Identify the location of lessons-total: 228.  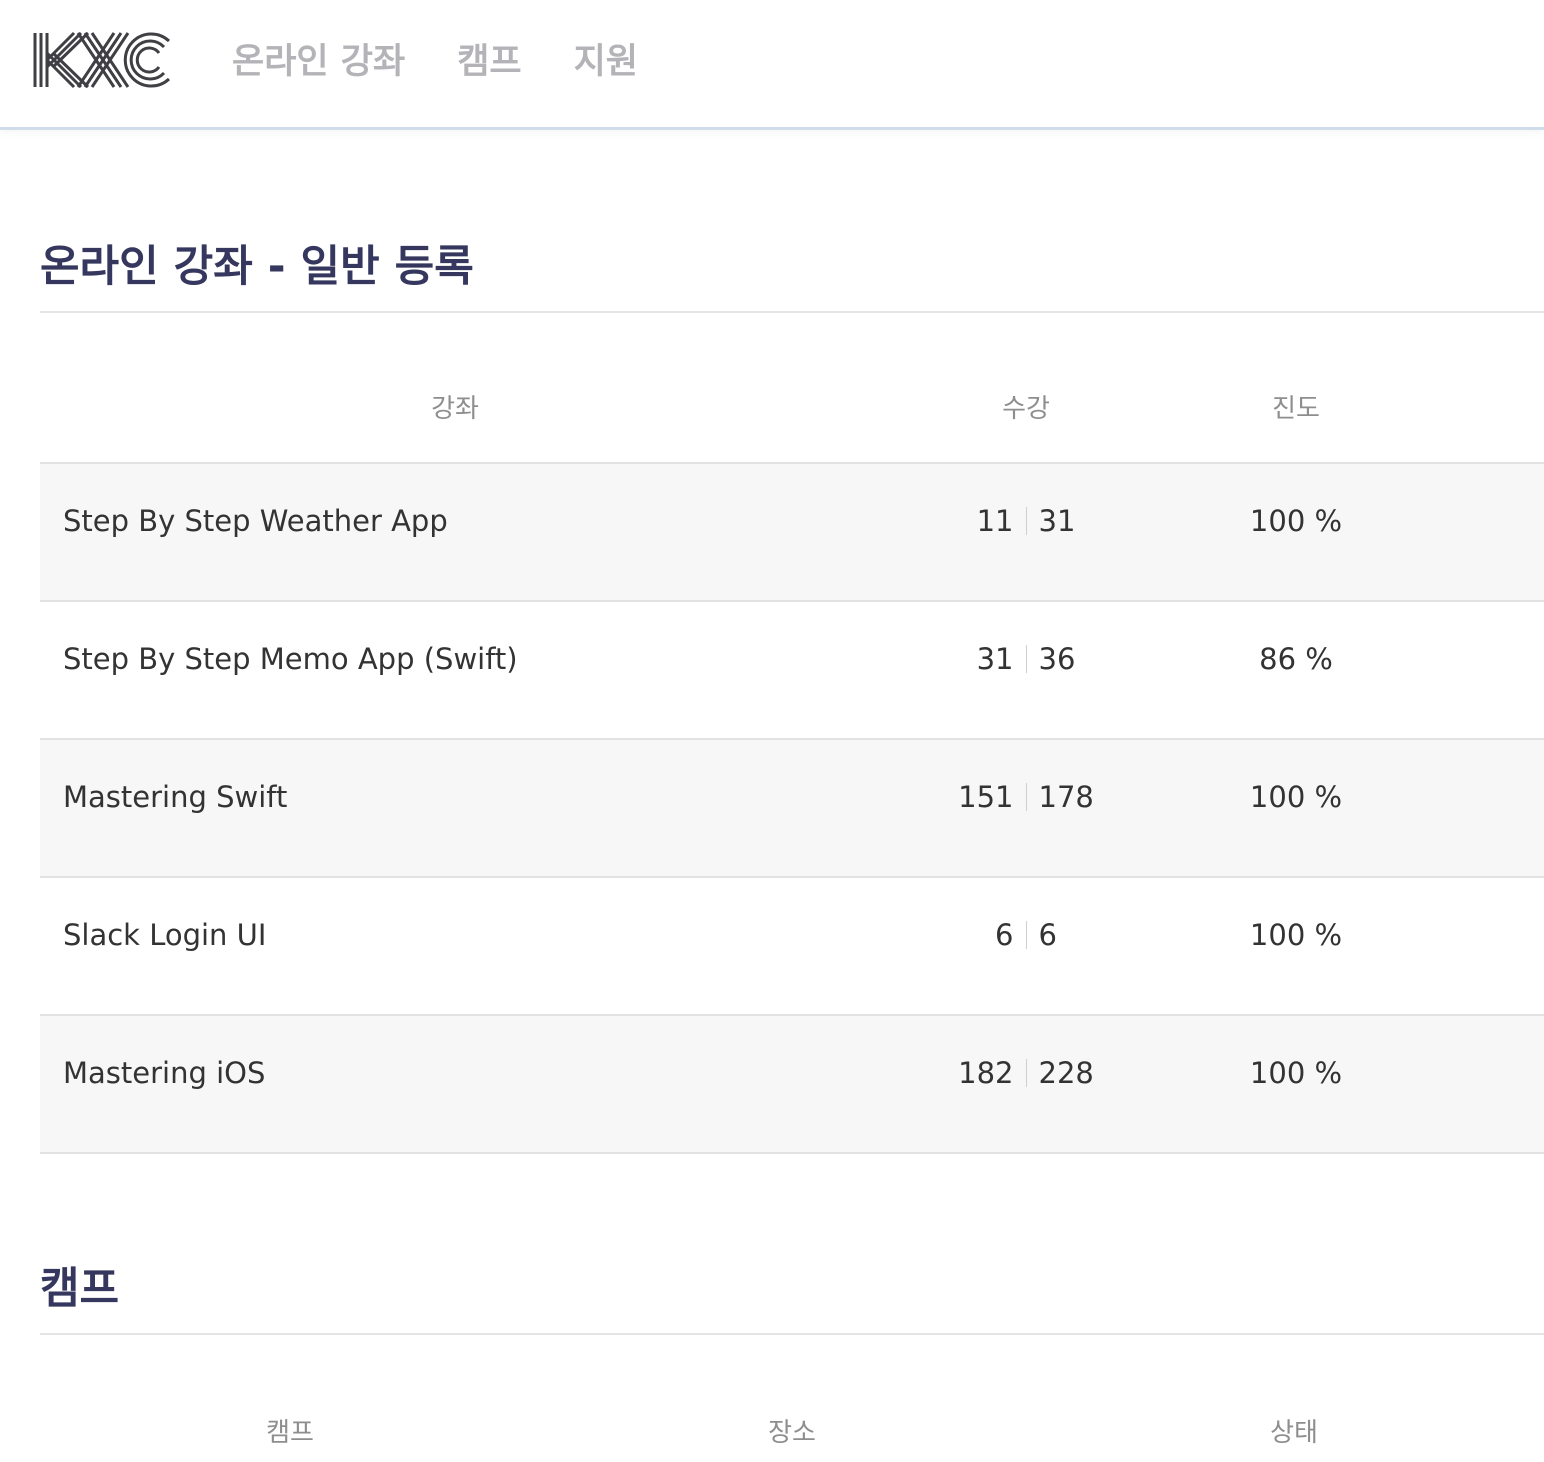
(1066, 1073).